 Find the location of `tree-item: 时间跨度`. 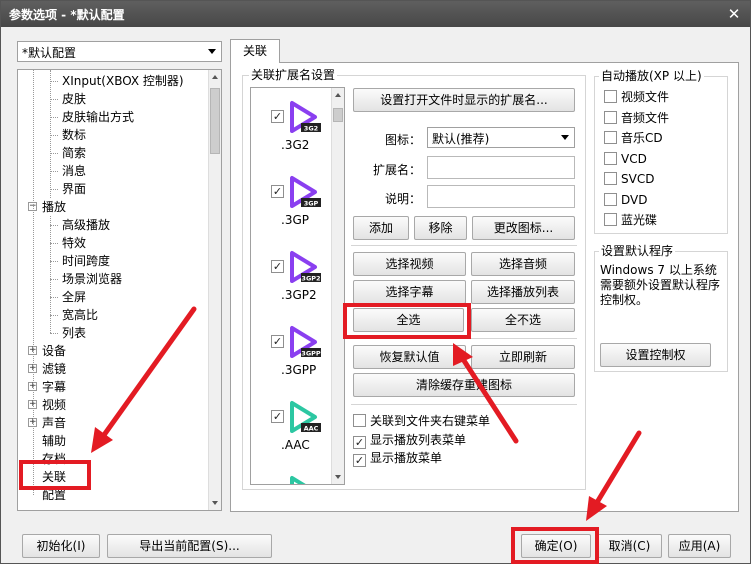

tree-item: 时间跨度 is located at coordinates (86, 261).